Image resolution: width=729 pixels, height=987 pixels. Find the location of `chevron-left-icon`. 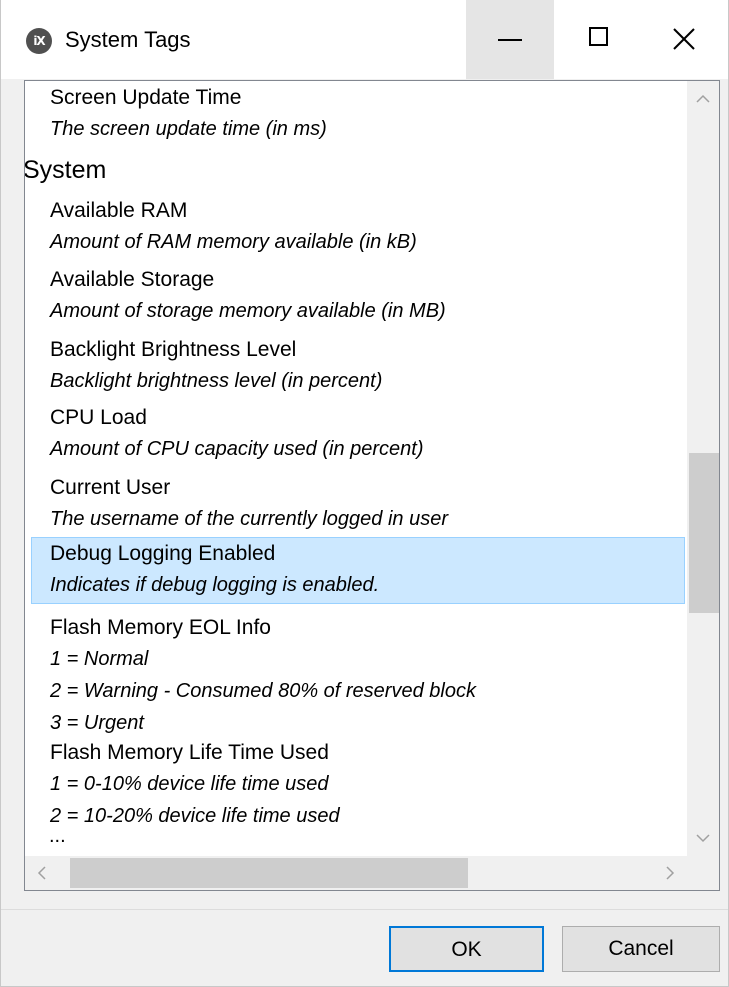

chevron-left-icon is located at coordinates (41, 873).